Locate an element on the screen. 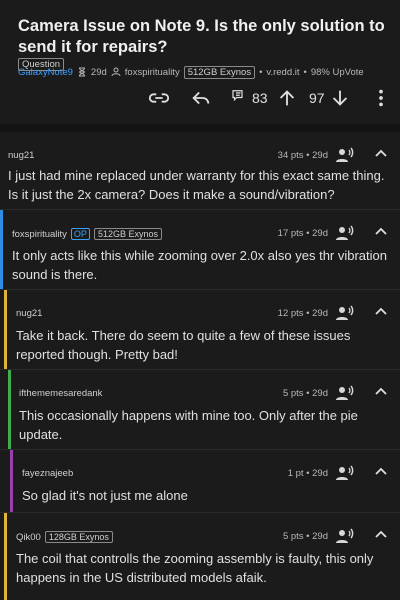  more-icon is located at coordinates (381, 98).